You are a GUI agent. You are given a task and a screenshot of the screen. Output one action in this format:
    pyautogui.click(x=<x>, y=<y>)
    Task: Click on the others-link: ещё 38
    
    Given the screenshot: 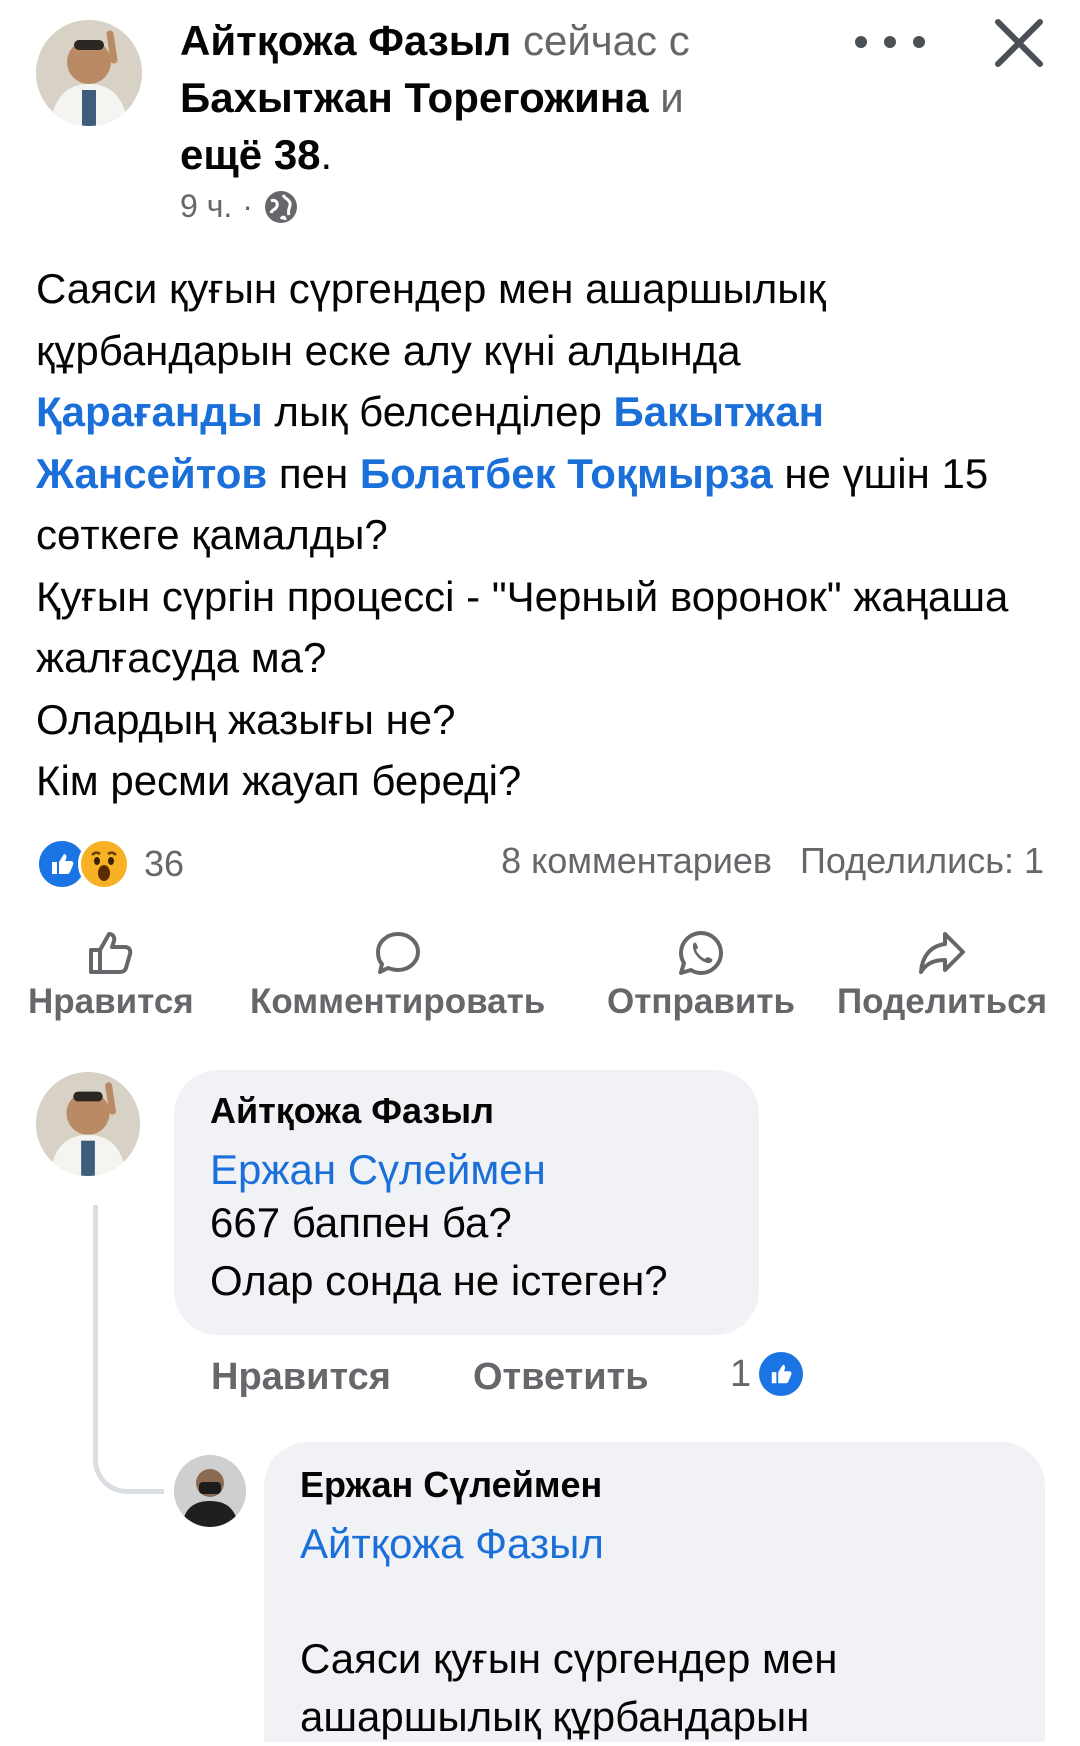 What is the action you would take?
    pyautogui.click(x=250, y=154)
    